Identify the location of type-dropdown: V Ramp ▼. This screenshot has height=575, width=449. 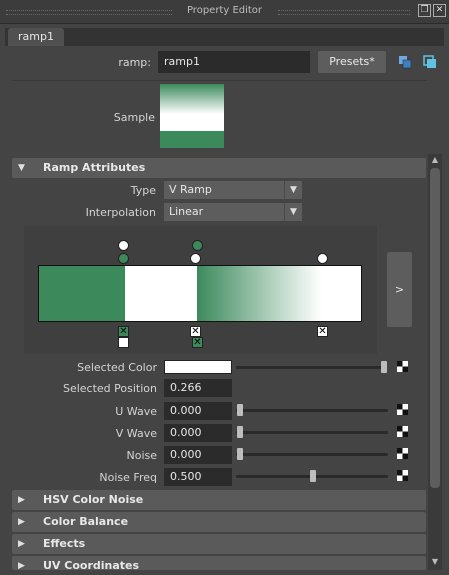
(233, 190).